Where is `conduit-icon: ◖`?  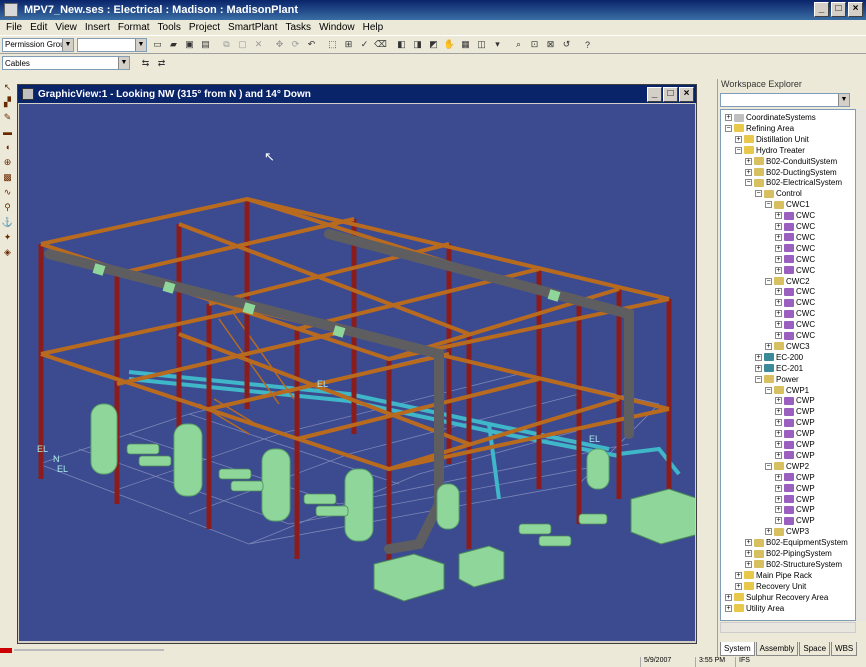 conduit-icon: ◖ is located at coordinates (7, 147).